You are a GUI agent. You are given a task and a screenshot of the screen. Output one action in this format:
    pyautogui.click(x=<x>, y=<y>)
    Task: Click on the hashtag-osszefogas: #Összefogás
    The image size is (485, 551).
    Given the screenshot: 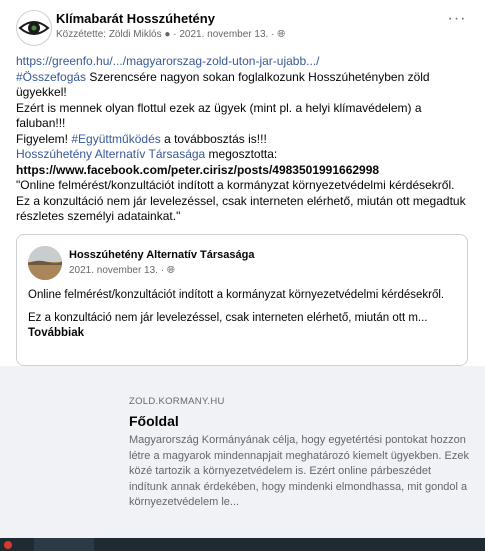 What is the action you would take?
    pyautogui.click(x=51, y=77)
    